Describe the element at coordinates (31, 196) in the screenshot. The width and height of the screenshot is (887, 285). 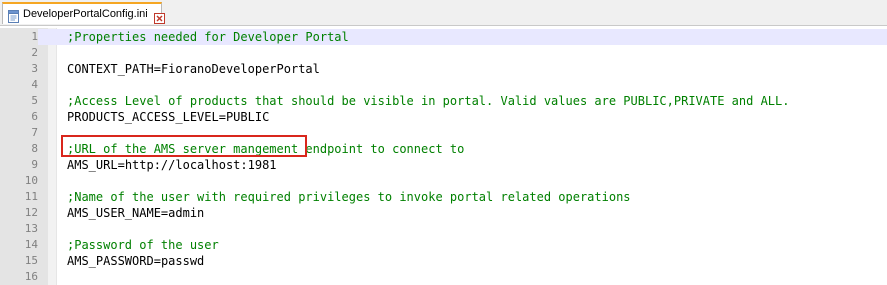
I see `line-number: 11` at that location.